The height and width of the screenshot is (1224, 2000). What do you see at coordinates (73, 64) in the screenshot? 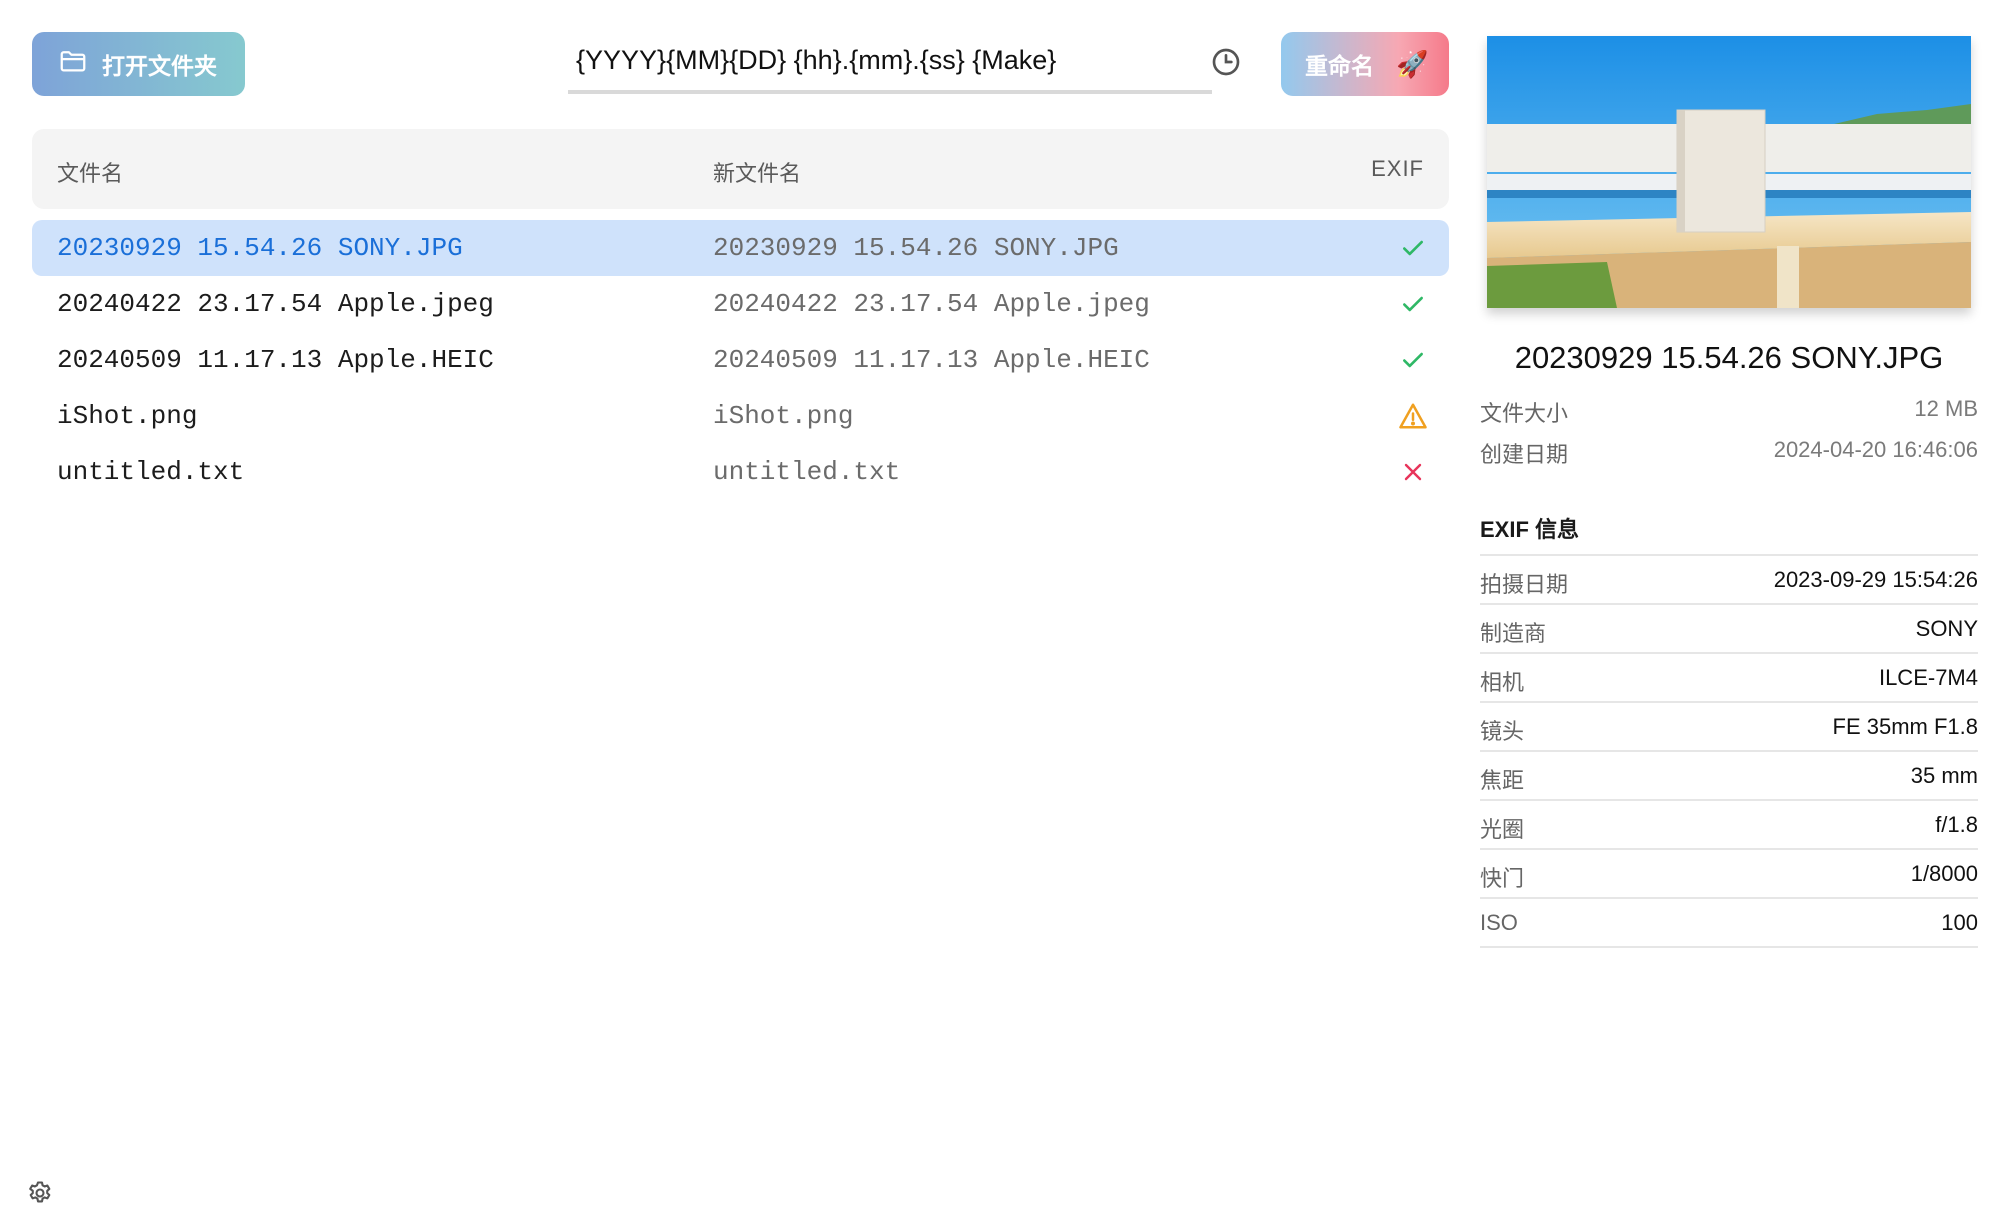
I see `folder-open-icon` at bounding box center [73, 64].